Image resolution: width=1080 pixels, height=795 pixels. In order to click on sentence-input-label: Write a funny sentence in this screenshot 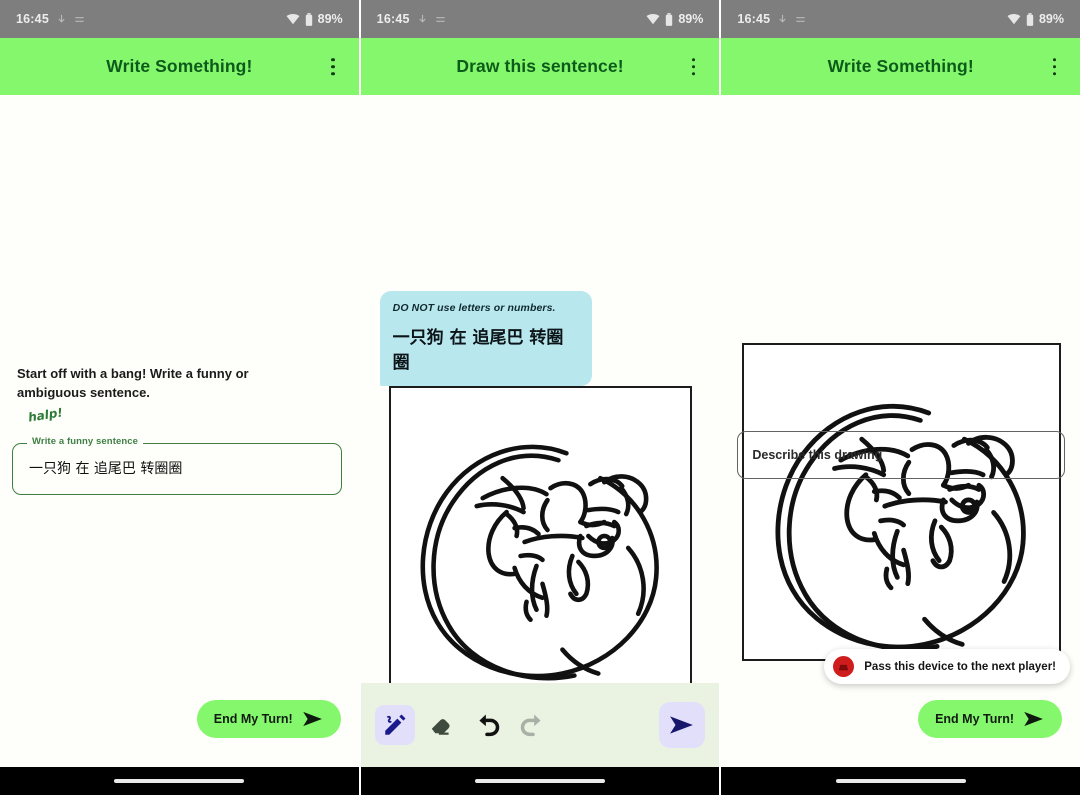, I will do `click(85, 441)`.